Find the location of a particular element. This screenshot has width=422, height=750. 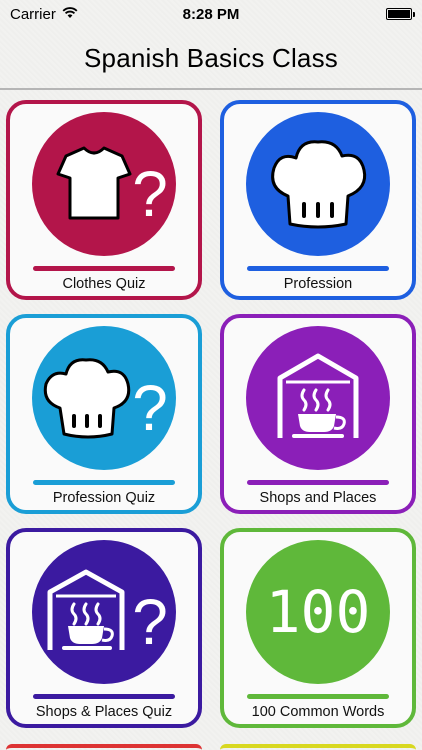

shop-coffee-icon is located at coordinates (318, 395).